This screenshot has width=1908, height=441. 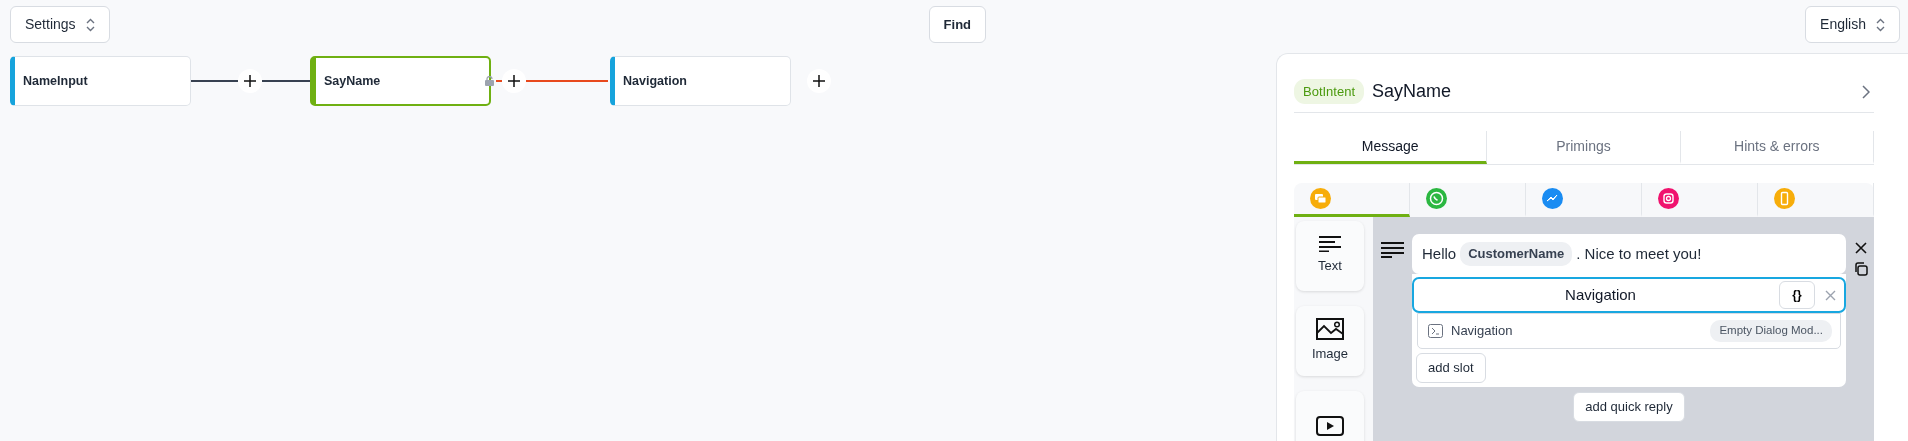 I want to click on flow-node: NameInput, so click(x=100, y=81).